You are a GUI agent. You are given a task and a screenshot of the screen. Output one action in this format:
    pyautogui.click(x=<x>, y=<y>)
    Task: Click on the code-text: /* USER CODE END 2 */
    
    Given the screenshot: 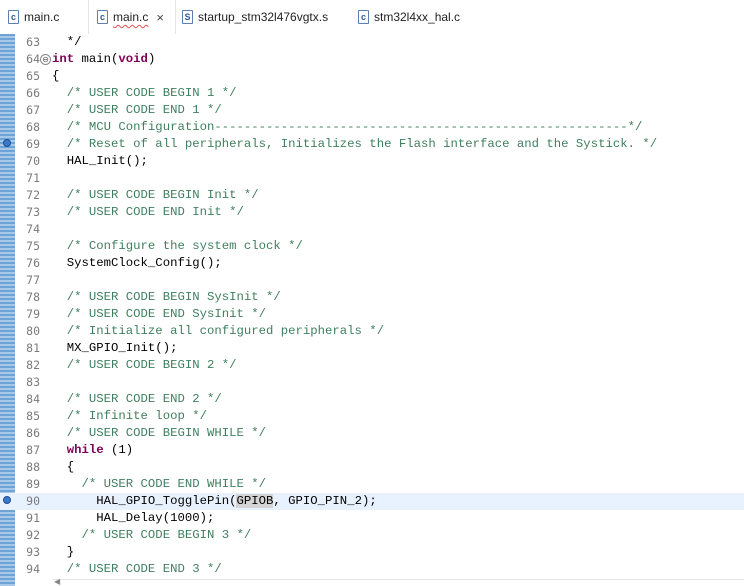 What is the action you would take?
    pyautogui.click(x=137, y=399)
    